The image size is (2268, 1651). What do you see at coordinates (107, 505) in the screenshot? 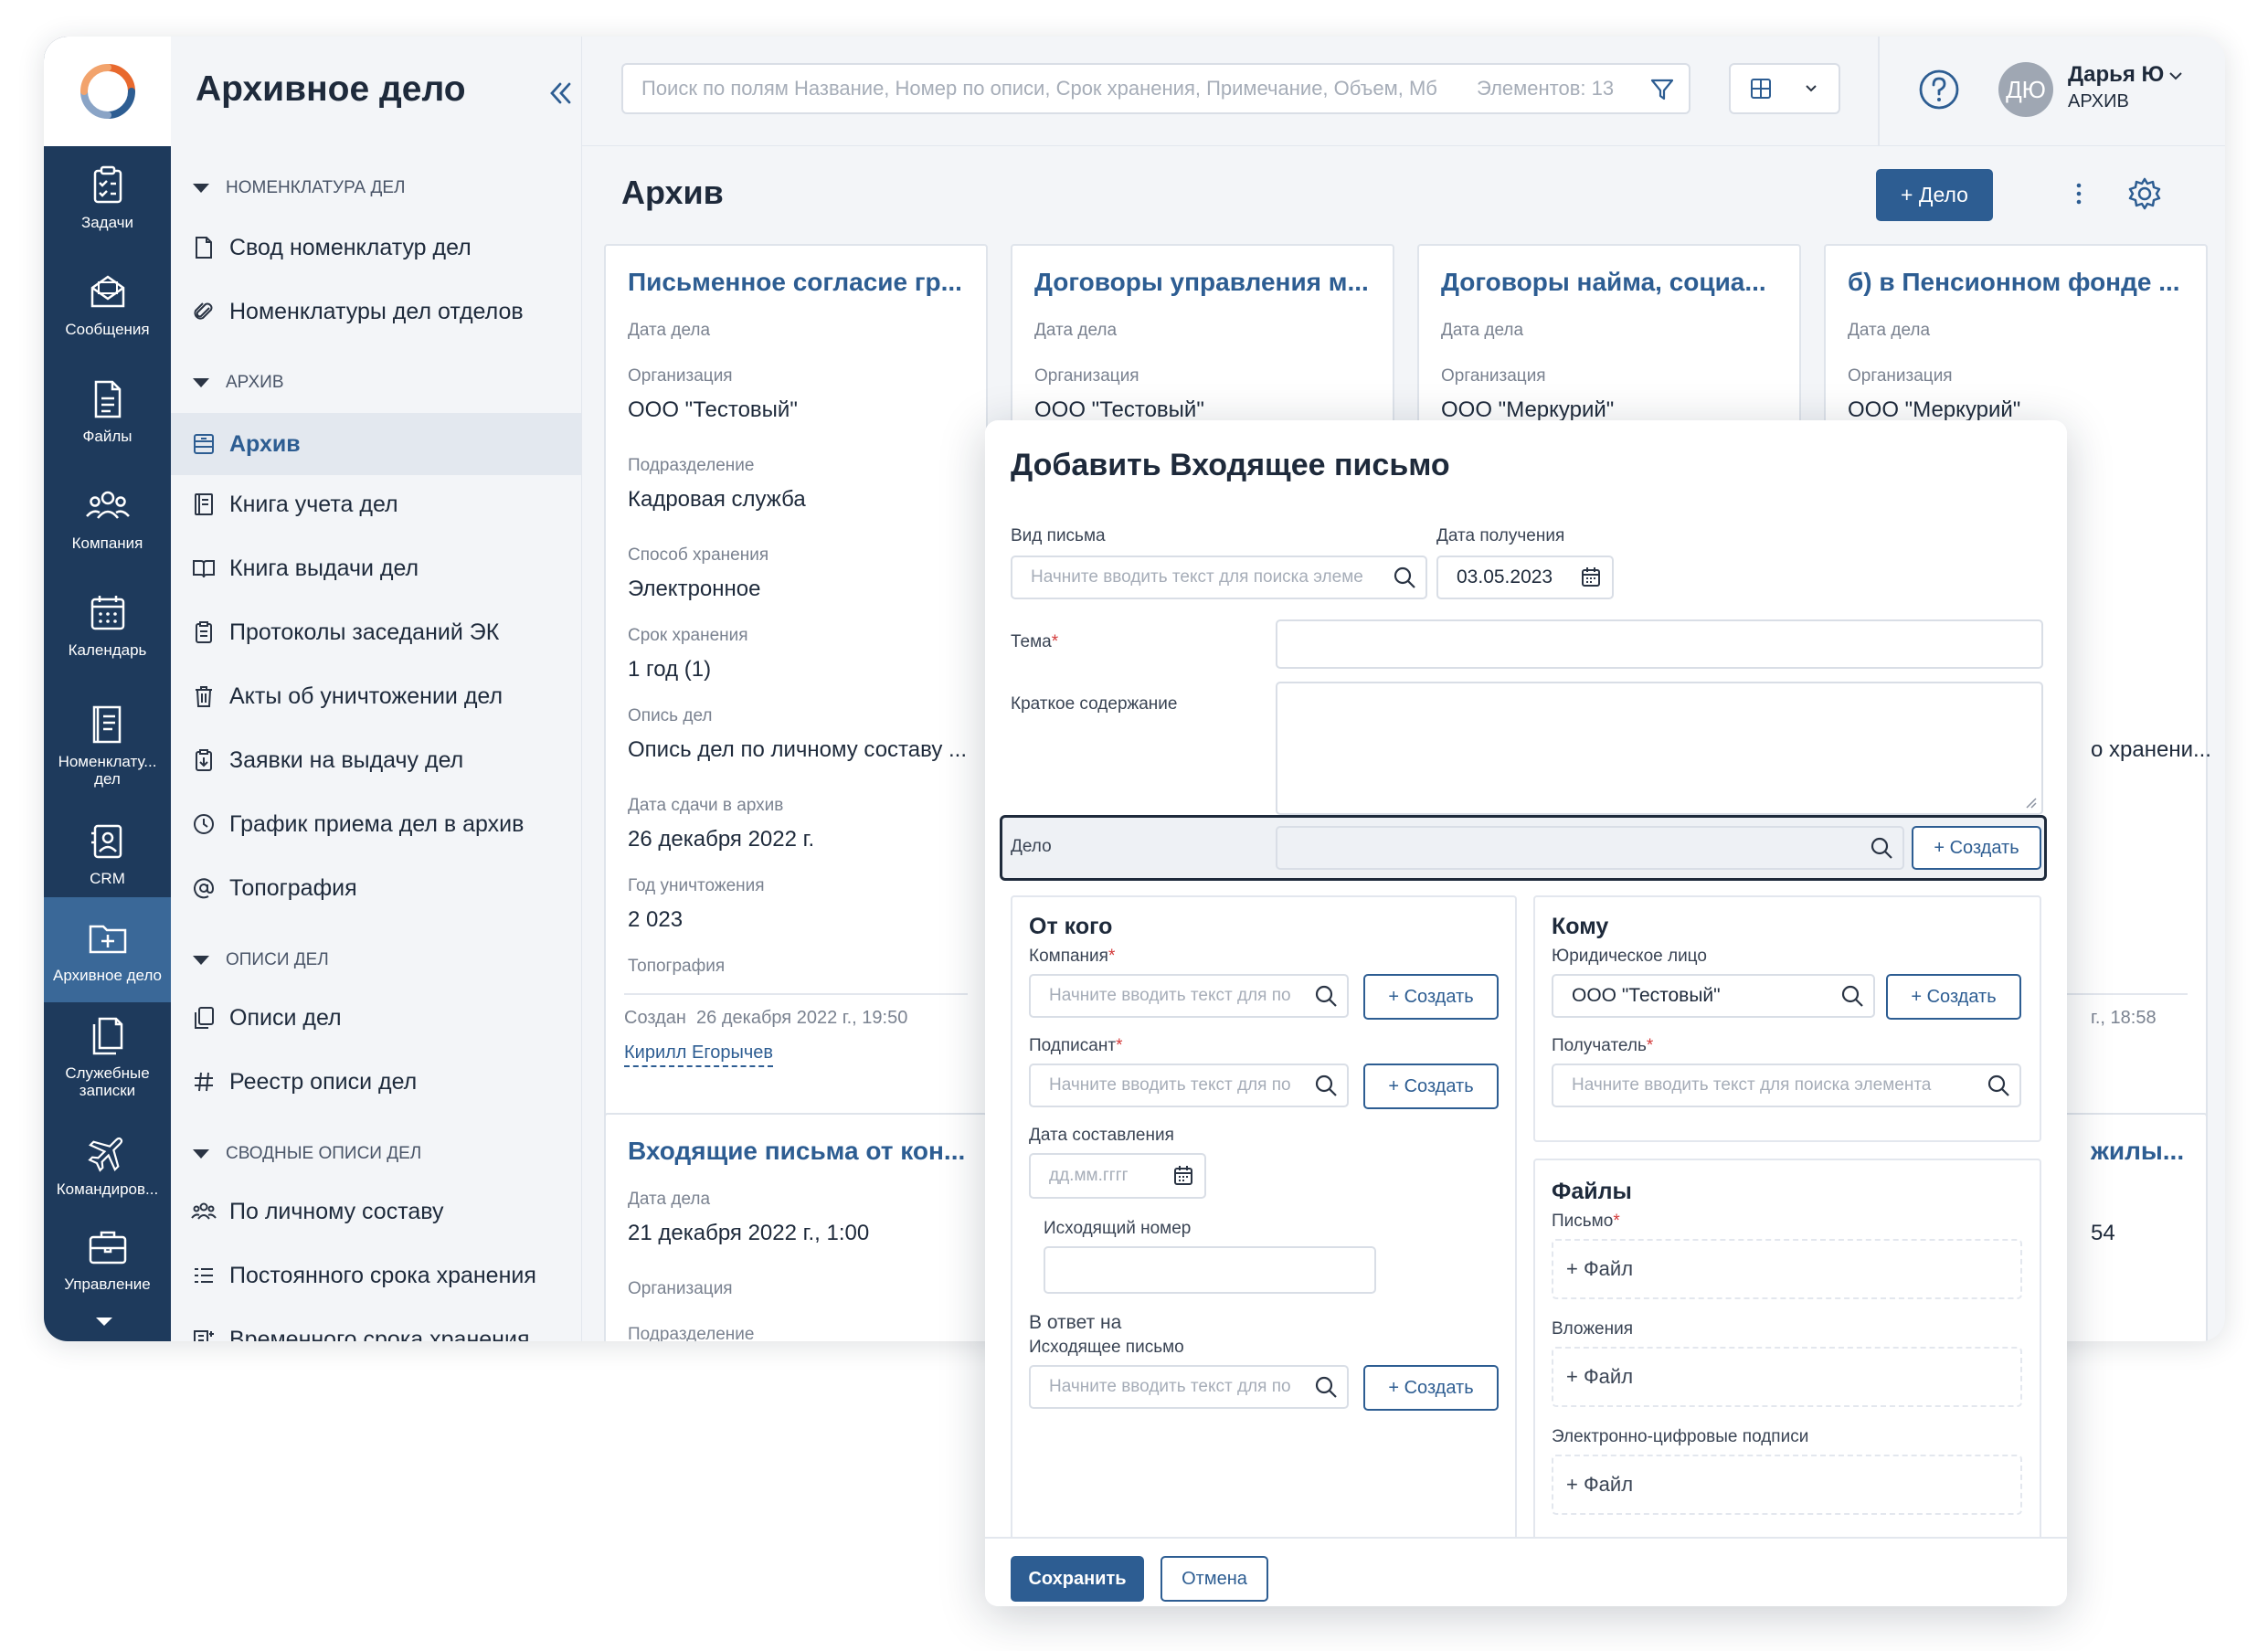
I see `company-icon` at bounding box center [107, 505].